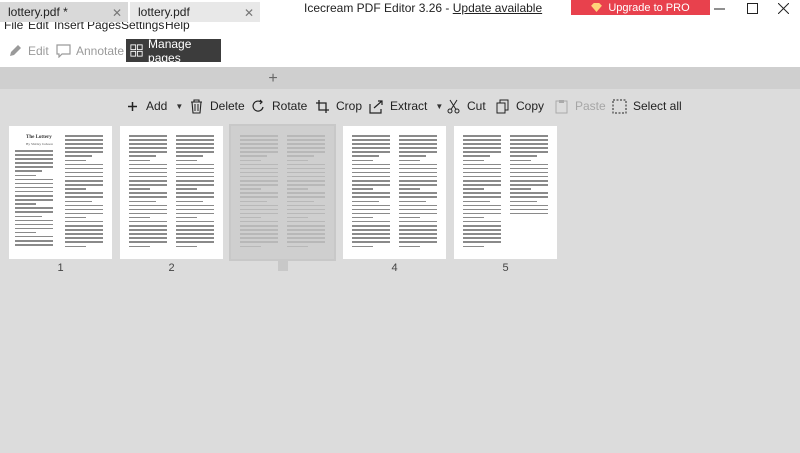  I want to click on edit-mode-button: Edit, so click(28, 50).